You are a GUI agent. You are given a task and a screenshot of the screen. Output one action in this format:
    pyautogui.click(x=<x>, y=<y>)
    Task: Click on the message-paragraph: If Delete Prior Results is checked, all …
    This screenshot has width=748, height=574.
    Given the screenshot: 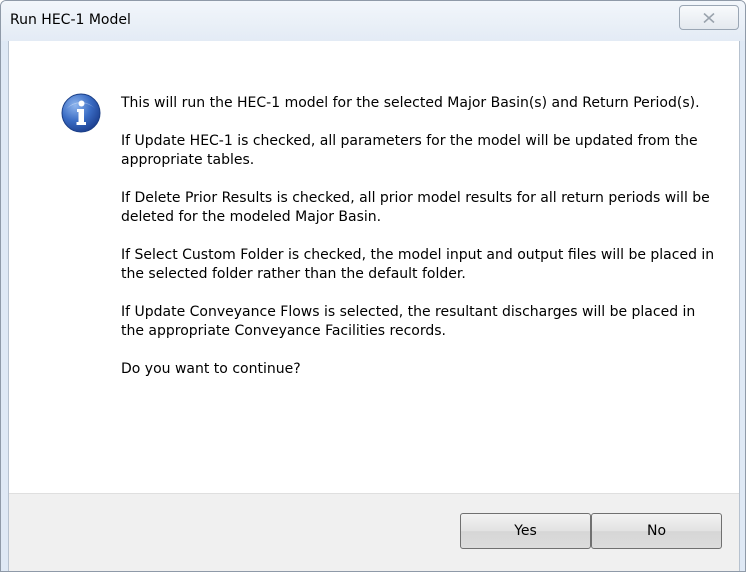 What is the action you would take?
    pyautogui.click(x=415, y=207)
    